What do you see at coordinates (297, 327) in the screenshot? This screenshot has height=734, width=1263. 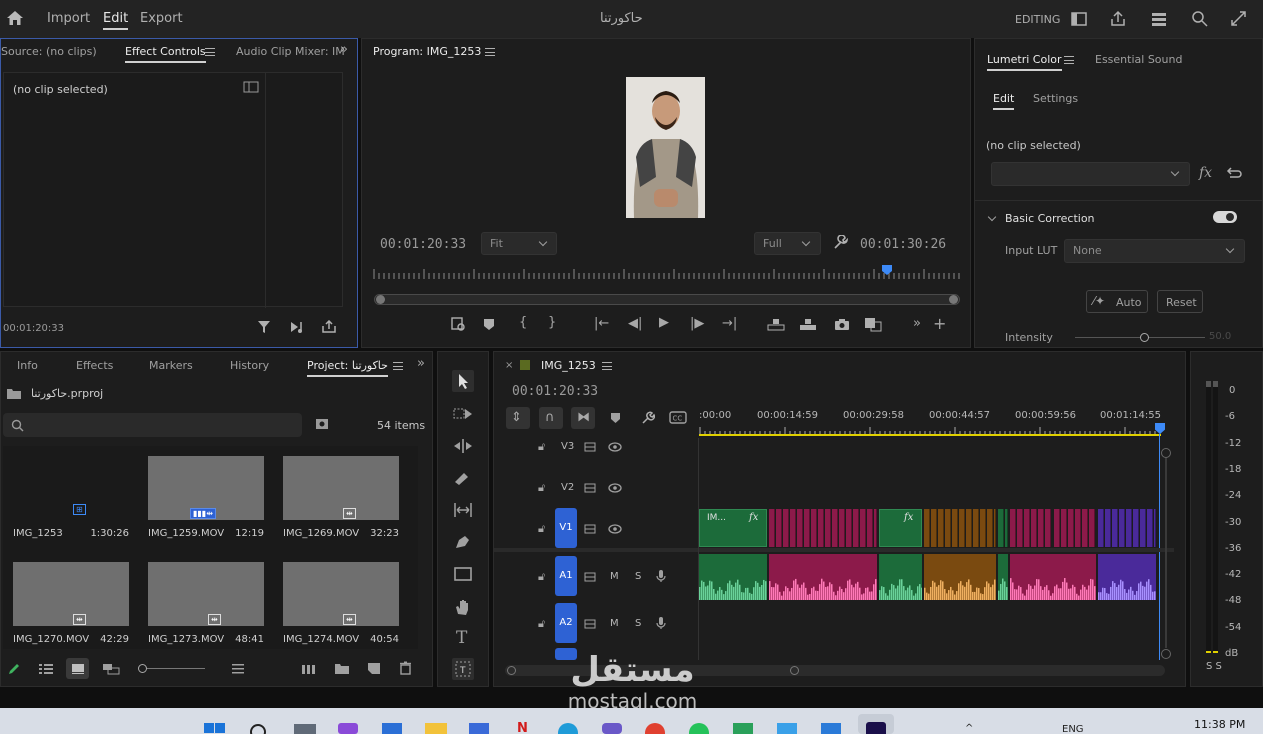 I see `play-audio-icon` at bounding box center [297, 327].